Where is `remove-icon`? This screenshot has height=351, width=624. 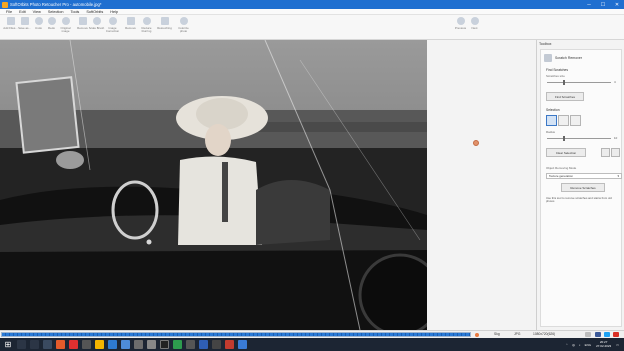
remove-icon is located at coordinates (82, 21).